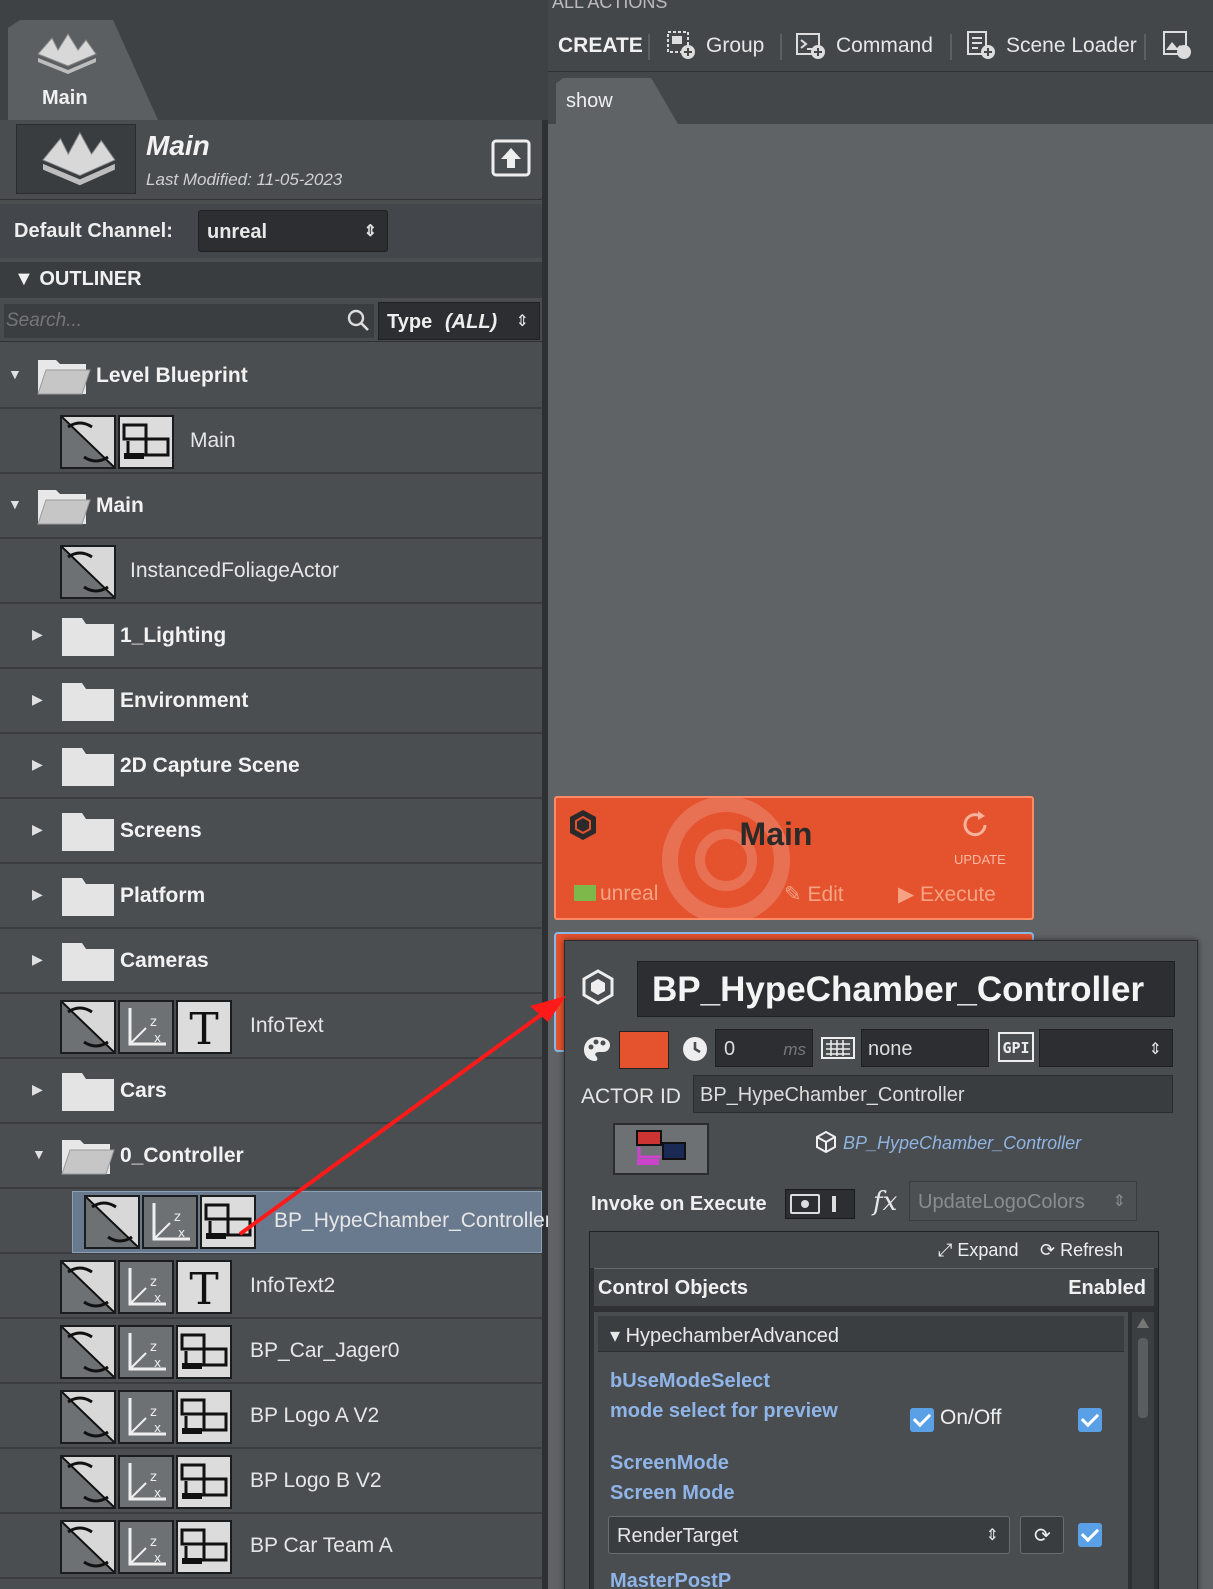 This screenshot has width=1213, height=1589. What do you see at coordinates (271, 506) in the screenshot?
I see `tree-folder-row: ▼ Main` at bounding box center [271, 506].